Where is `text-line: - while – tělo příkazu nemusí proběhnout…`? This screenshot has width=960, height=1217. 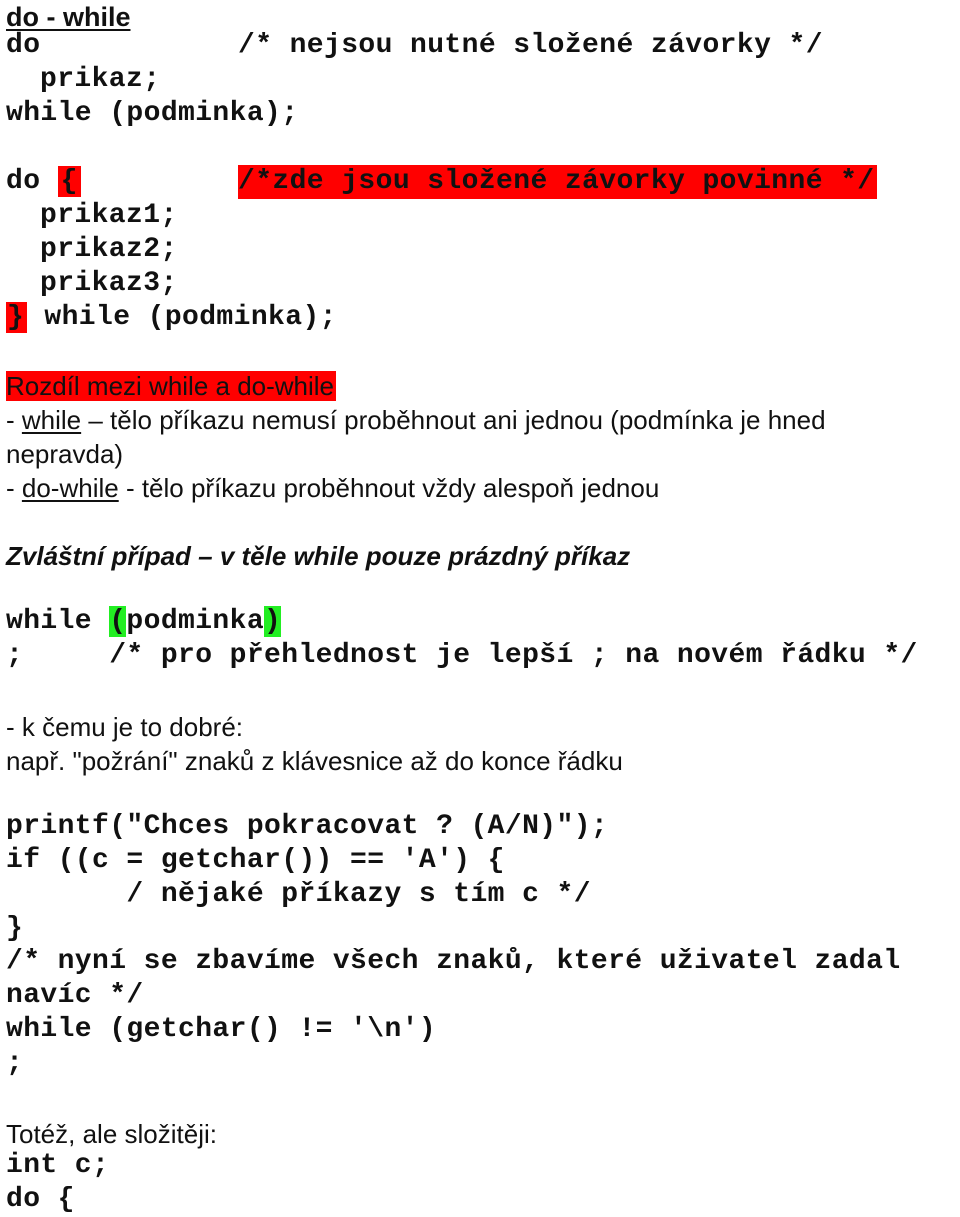 text-line: - while – tělo příkazu nemusí proběhnout… is located at coordinates (416, 420).